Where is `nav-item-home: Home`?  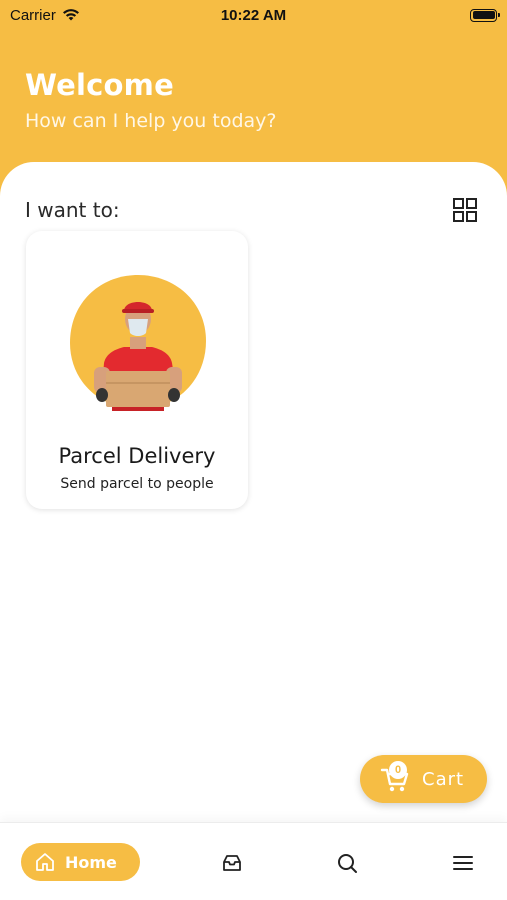 nav-item-home: Home is located at coordinates (80, 862).